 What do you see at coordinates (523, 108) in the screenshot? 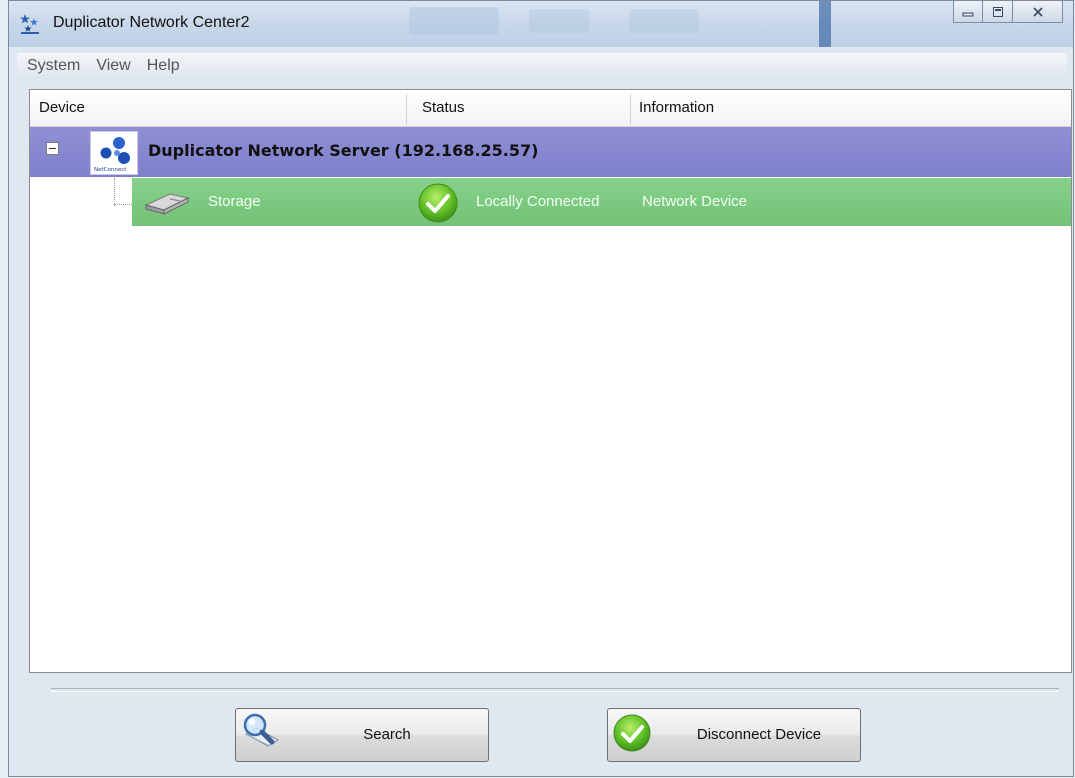
I see `column-header-status: Status` at bounding box center [523, 108].